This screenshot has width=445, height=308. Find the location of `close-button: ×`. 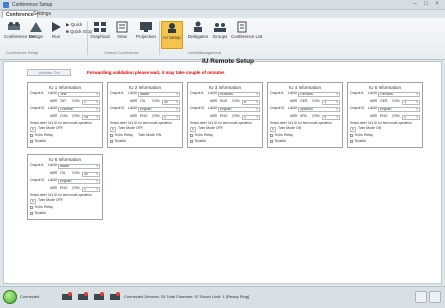

close-button: × is located at coordinates (437, 4).